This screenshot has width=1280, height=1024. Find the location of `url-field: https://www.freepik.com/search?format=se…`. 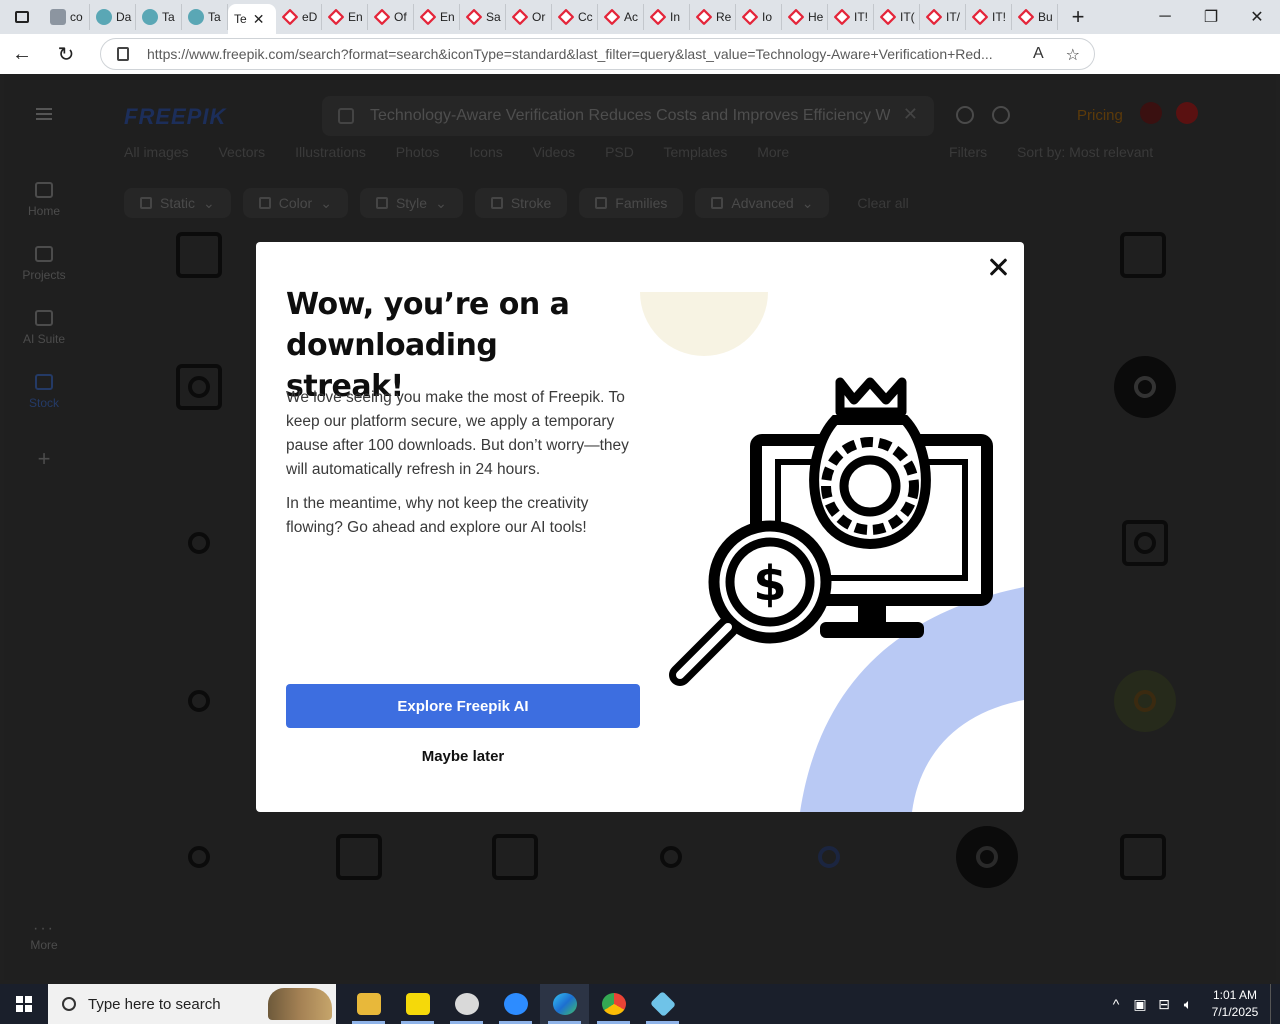

url-field: https://www.freepik.com/search?format=se… is located at coordinates (597, 54).